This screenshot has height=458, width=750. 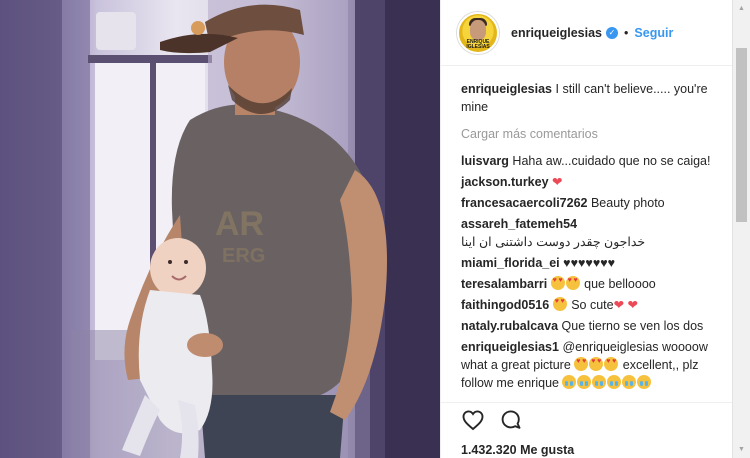 What do you see at coordinates (524, 203) in the screenshot?
I see `comment-username: francesacaercoli7262` at bounding box center [524, 203].